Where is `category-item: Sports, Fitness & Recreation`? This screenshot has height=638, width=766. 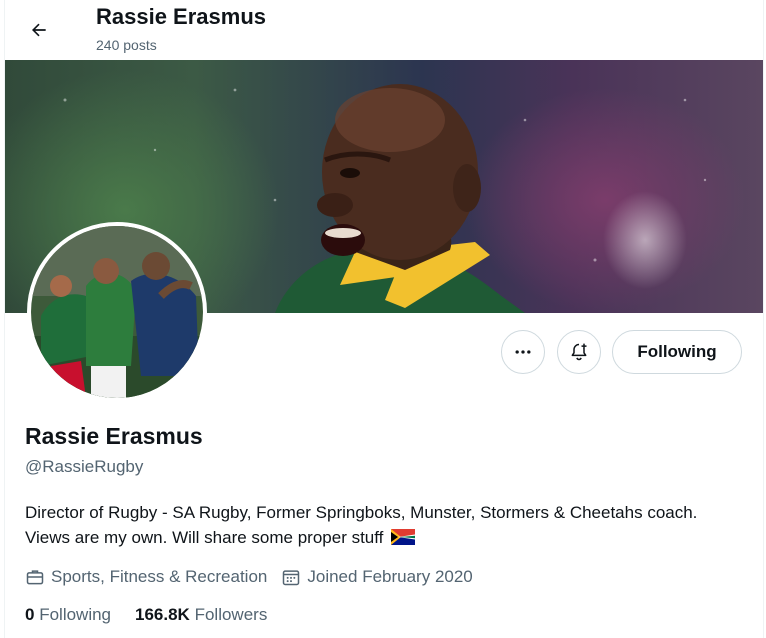 category-item: Sports, Fitness & Recreation is located at coordinates (146, 577).